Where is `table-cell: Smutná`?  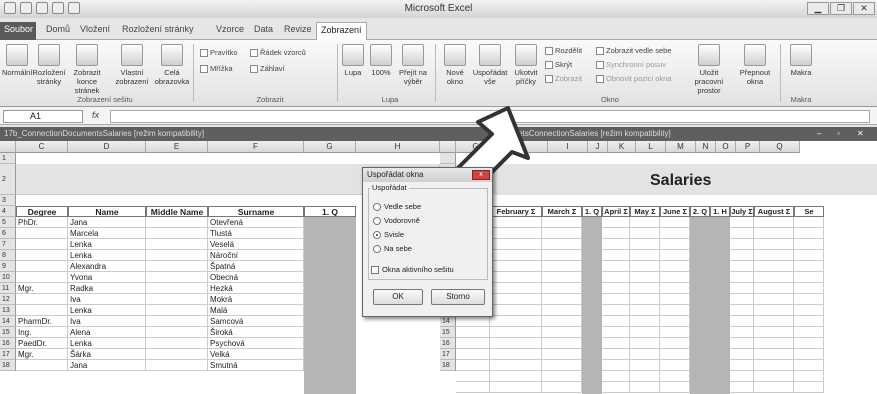 table-cell: Smutná is located at coordinates (256, 365).